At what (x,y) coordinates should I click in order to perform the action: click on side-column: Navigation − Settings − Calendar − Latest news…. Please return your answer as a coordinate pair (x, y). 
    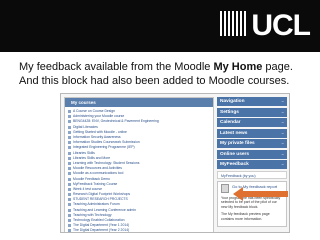
    Looking at the image, I should click on (252, 162).